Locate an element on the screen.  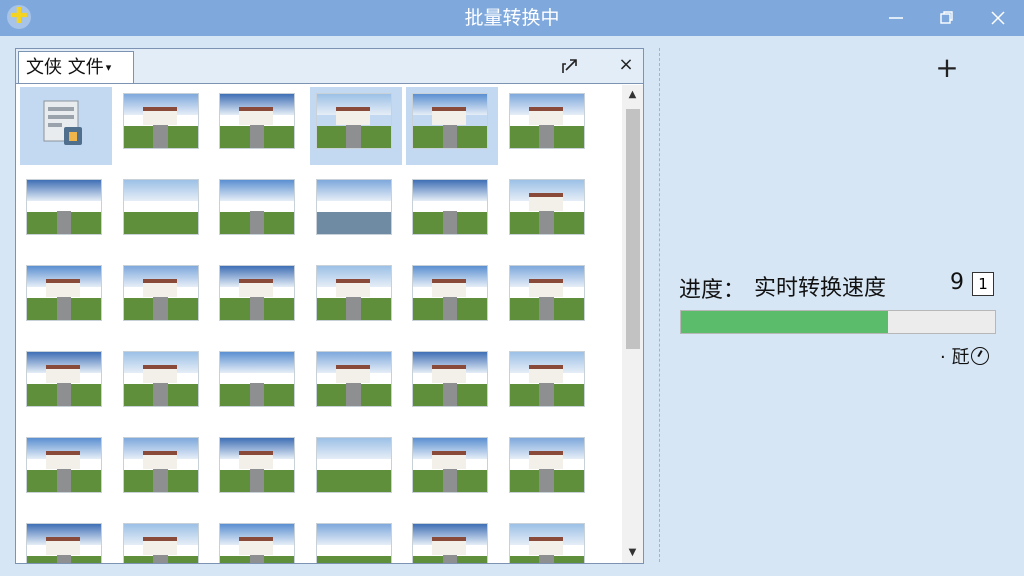
progress-fill is located at coordinates (785, 322).